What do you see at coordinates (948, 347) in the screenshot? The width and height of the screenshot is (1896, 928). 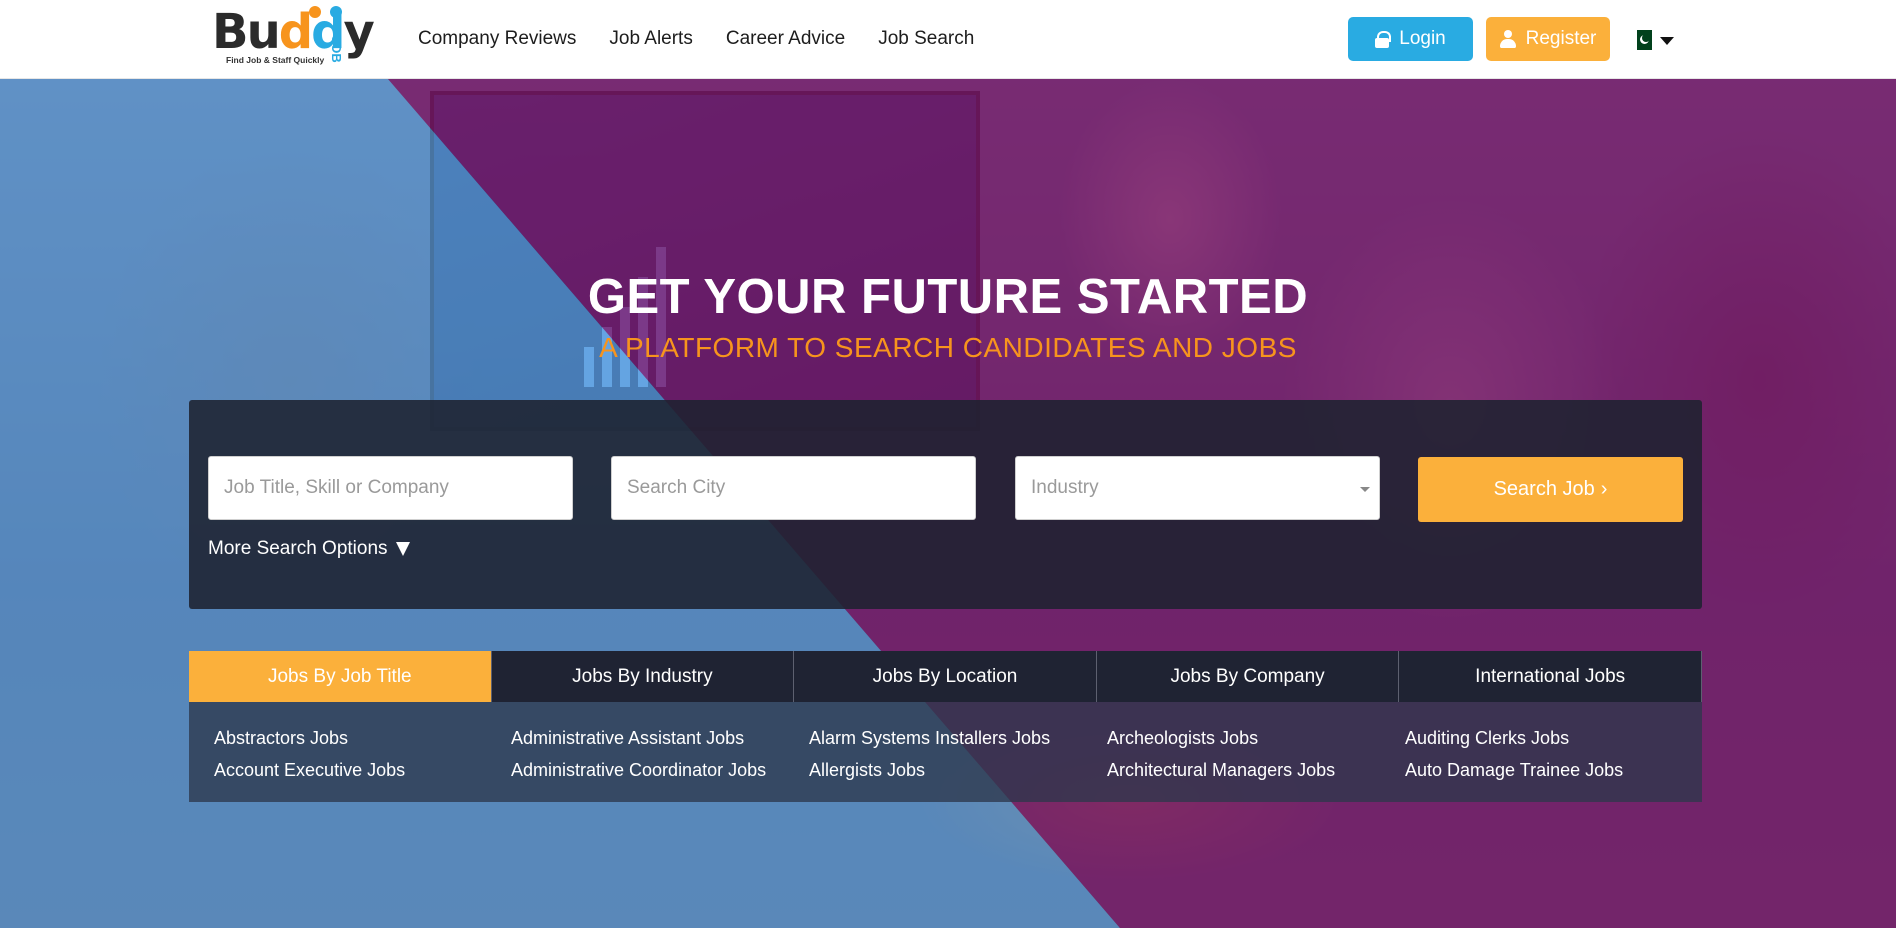 I see `hero-subtitle: A PLATFORM TO SEARCH CANDIDATES AND JOBS` at bounding box center [948, 347].